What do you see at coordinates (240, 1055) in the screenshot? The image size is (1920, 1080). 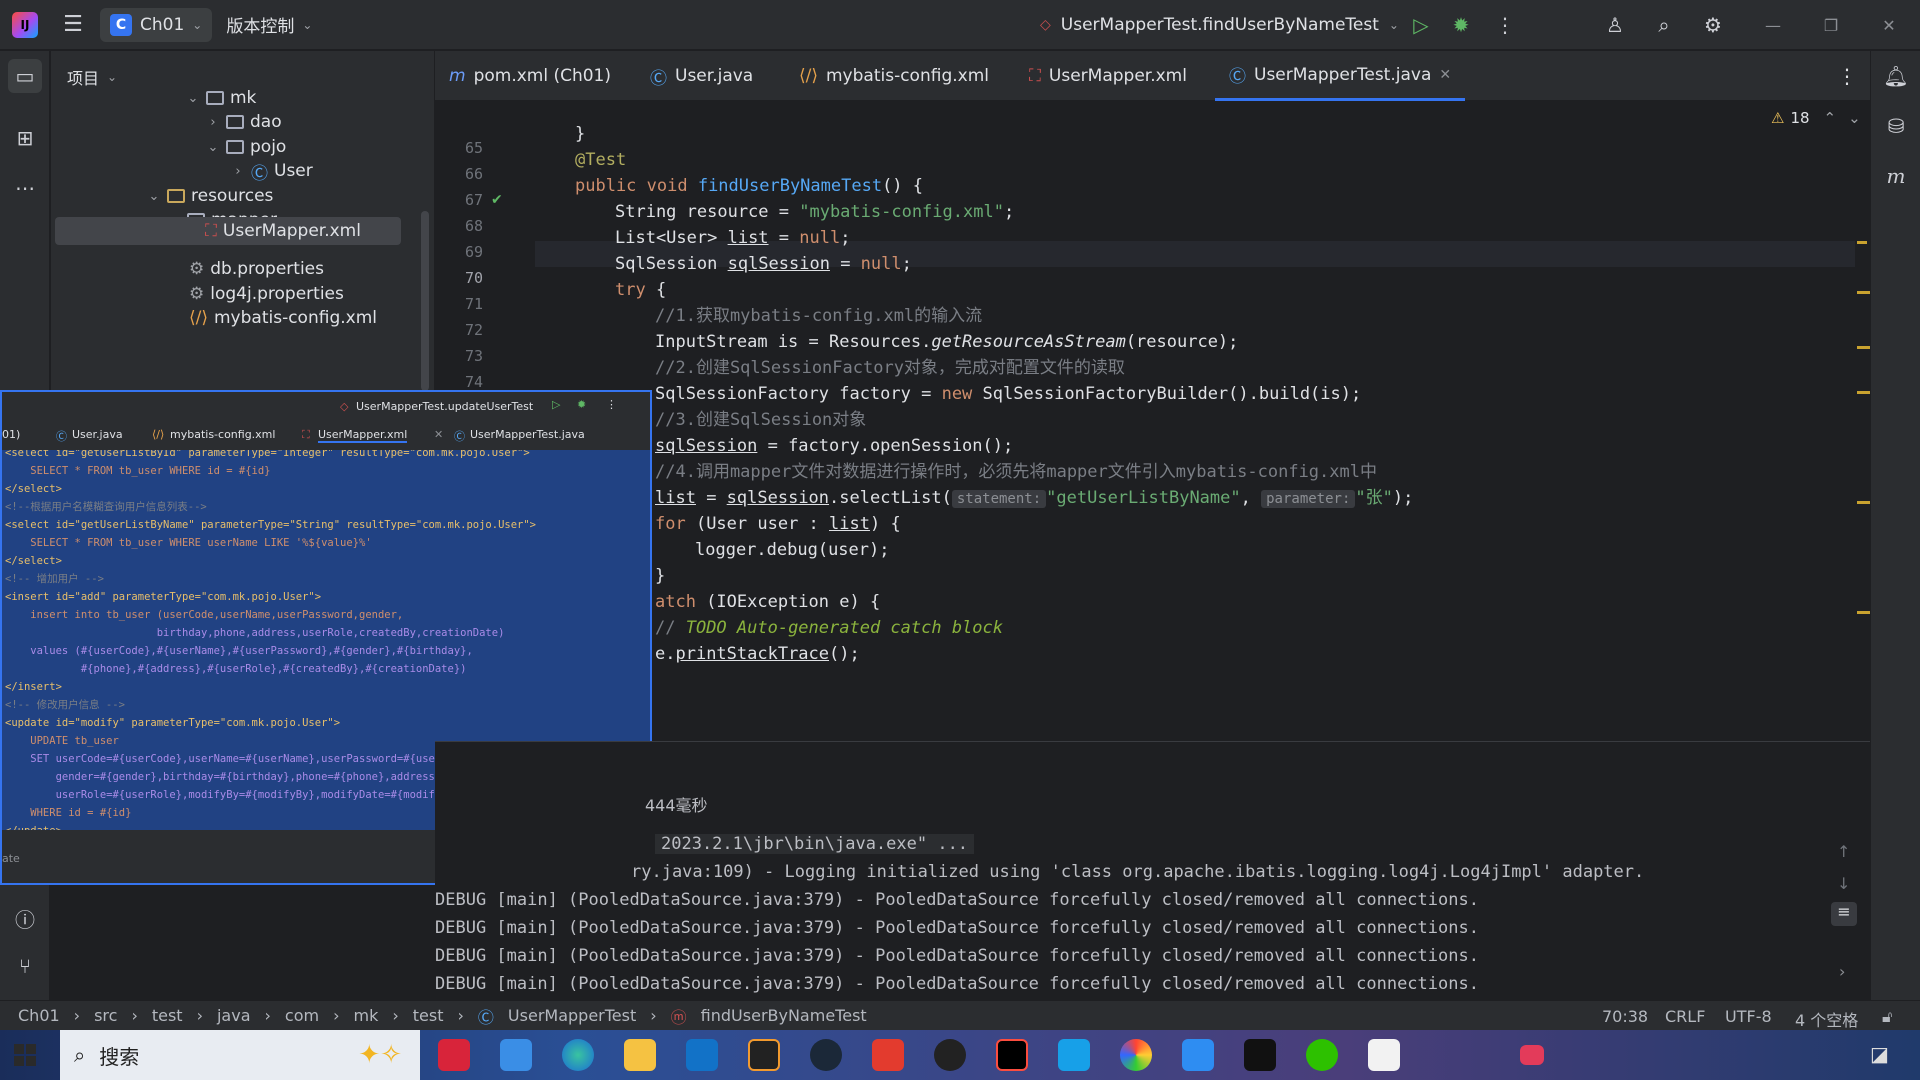 I see `taskbar-search: ⌕ 搜索 ✦✧` at bounding box center [240, 1055].